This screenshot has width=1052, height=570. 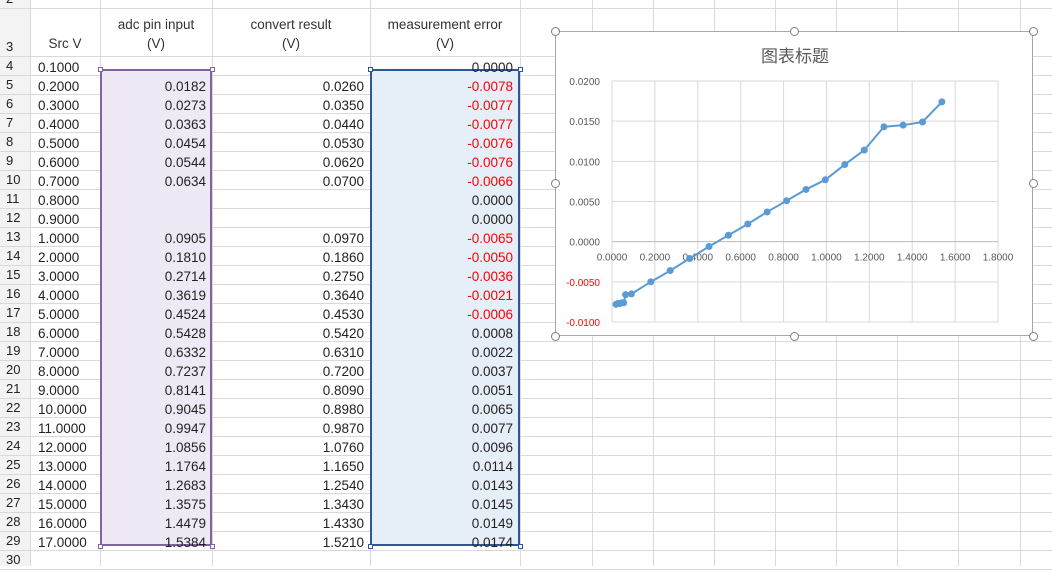 What do you see at coordinates (288, 257) in the screenshot?
I see `cell-convert-result: 0.1860` at bounding box center [288, 257].